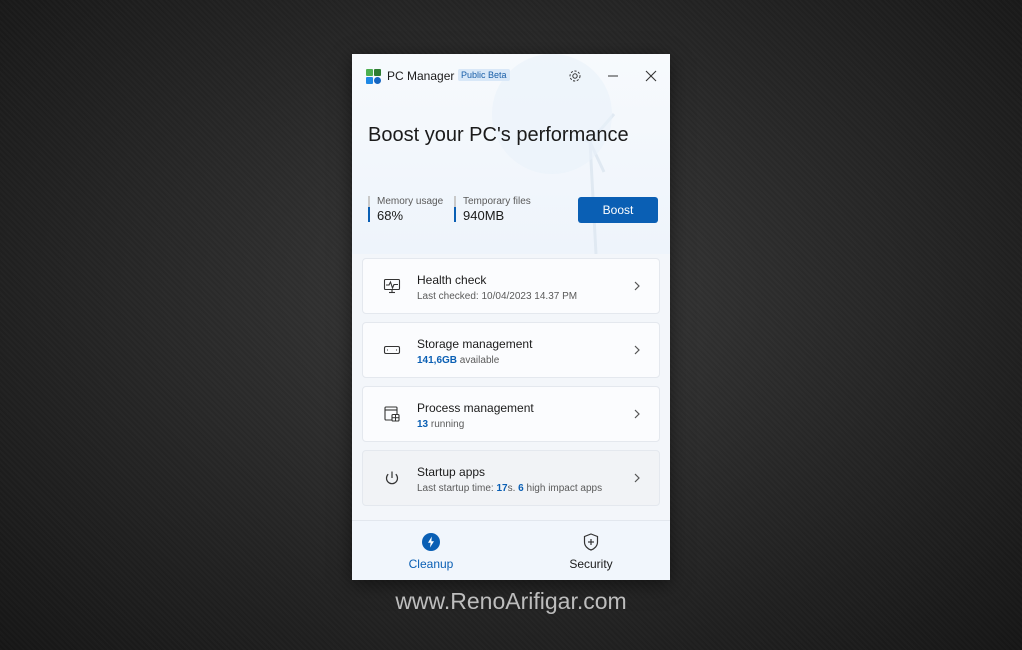  I want to click on startup-time-label: Last startup time:, so click(457, 488).